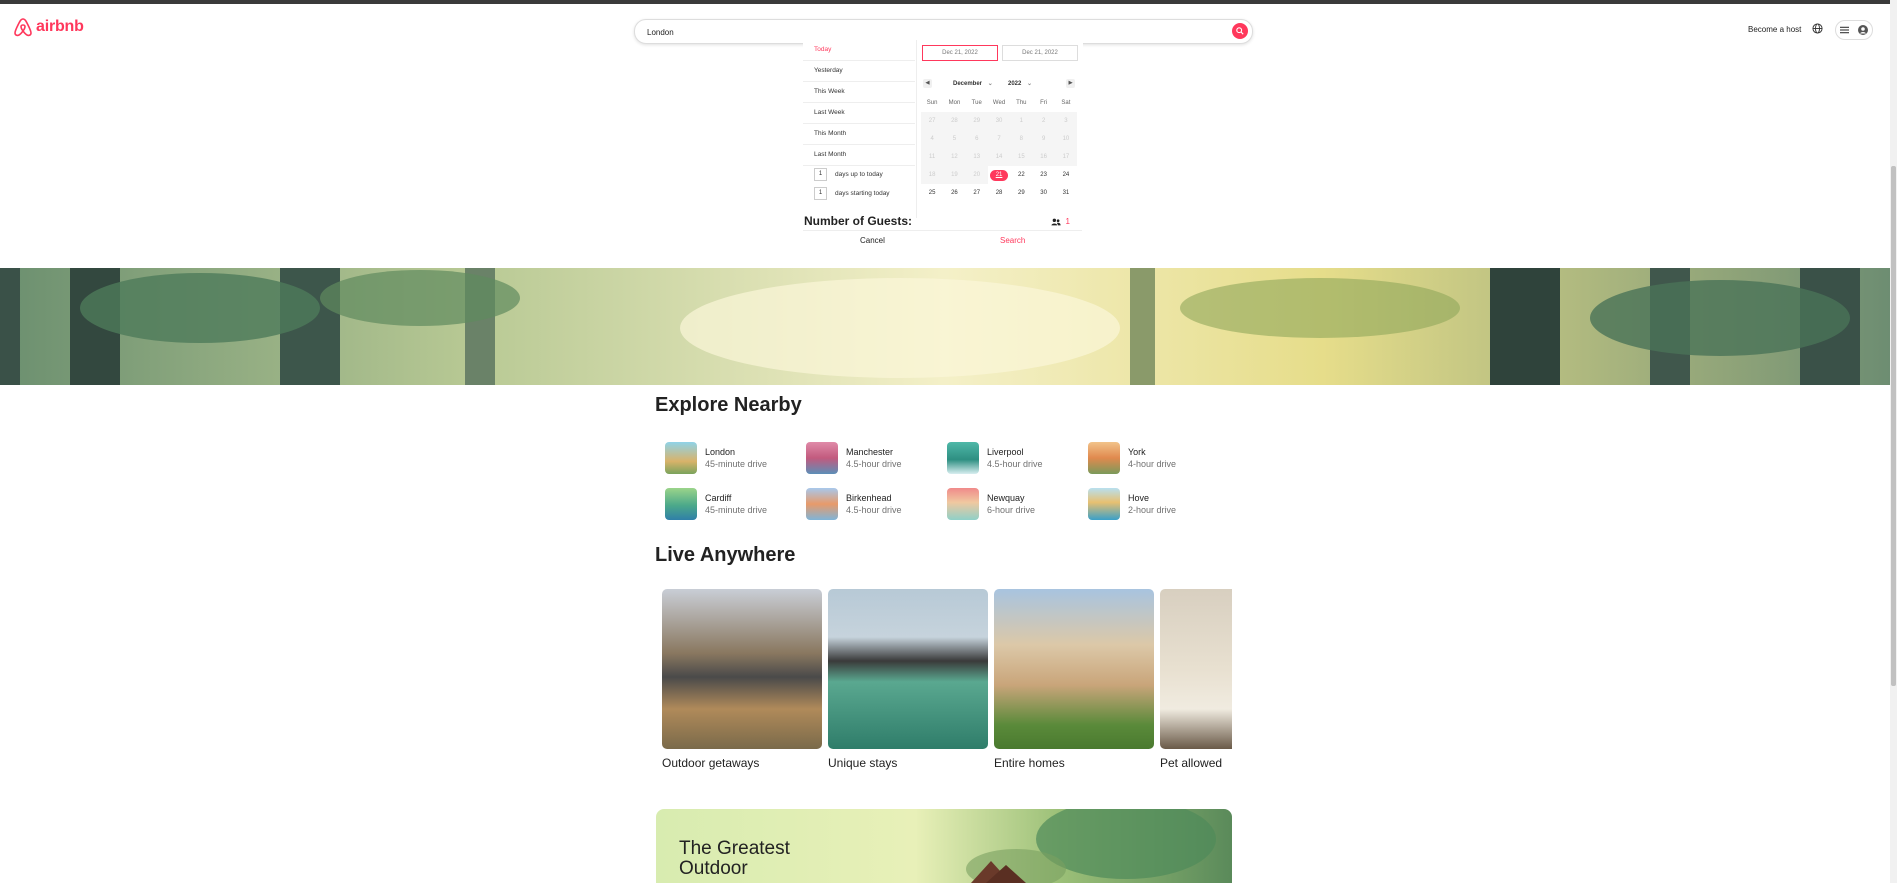 The width and height of the screenshot is (1897, 883). What do you see at coordinates (932, 139) in the screenshot?
I see `calendar-day: 4` at bounding box center [932, 139].